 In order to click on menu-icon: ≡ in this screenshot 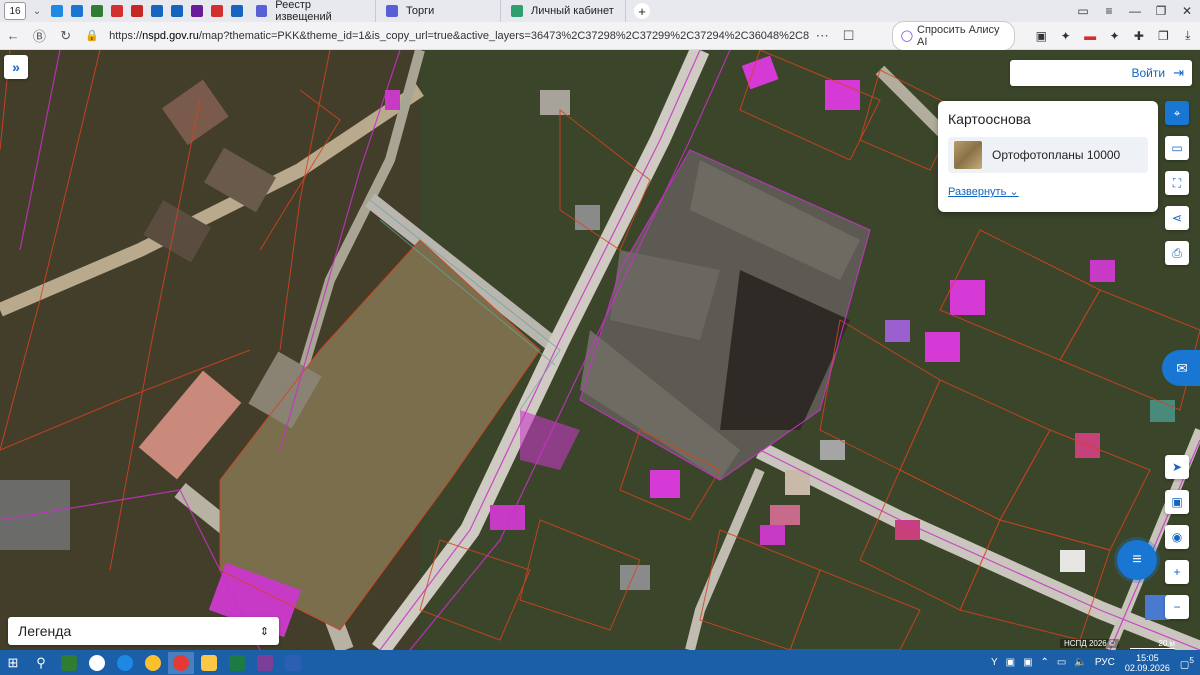, I will do `click(1109, 11)`.